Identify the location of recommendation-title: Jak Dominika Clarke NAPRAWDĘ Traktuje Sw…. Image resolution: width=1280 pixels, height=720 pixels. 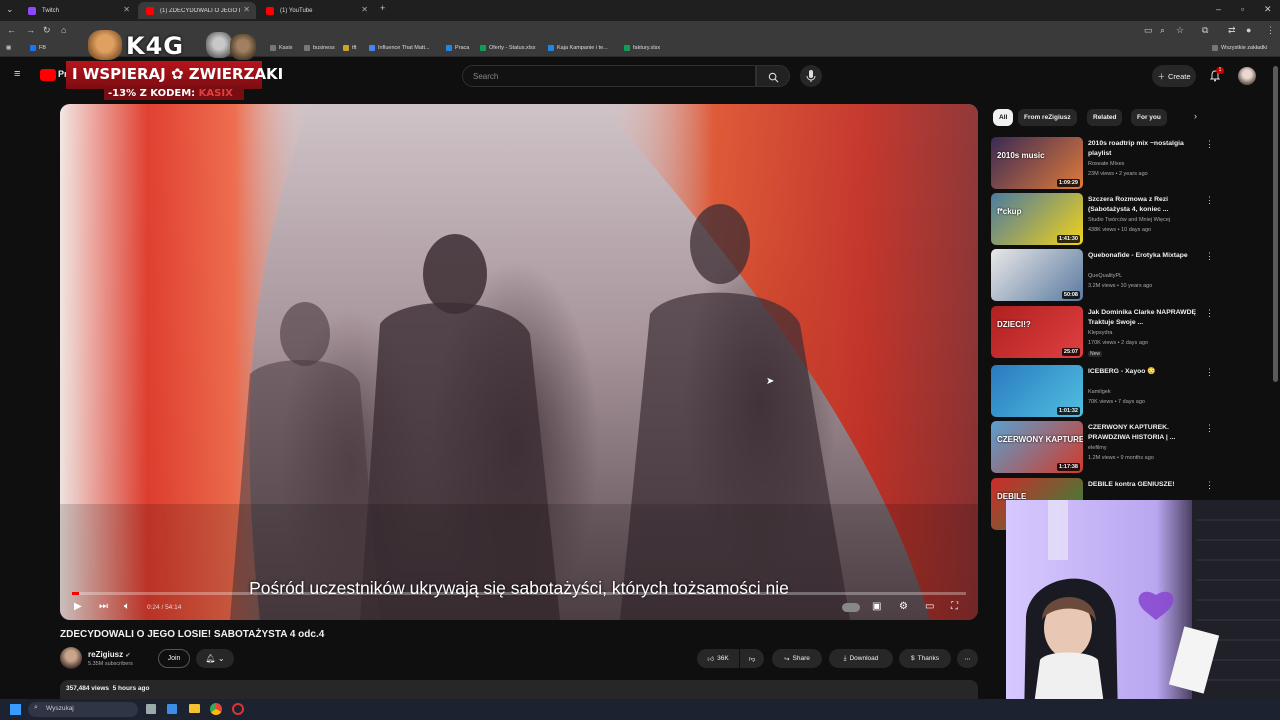
(1147, 318).